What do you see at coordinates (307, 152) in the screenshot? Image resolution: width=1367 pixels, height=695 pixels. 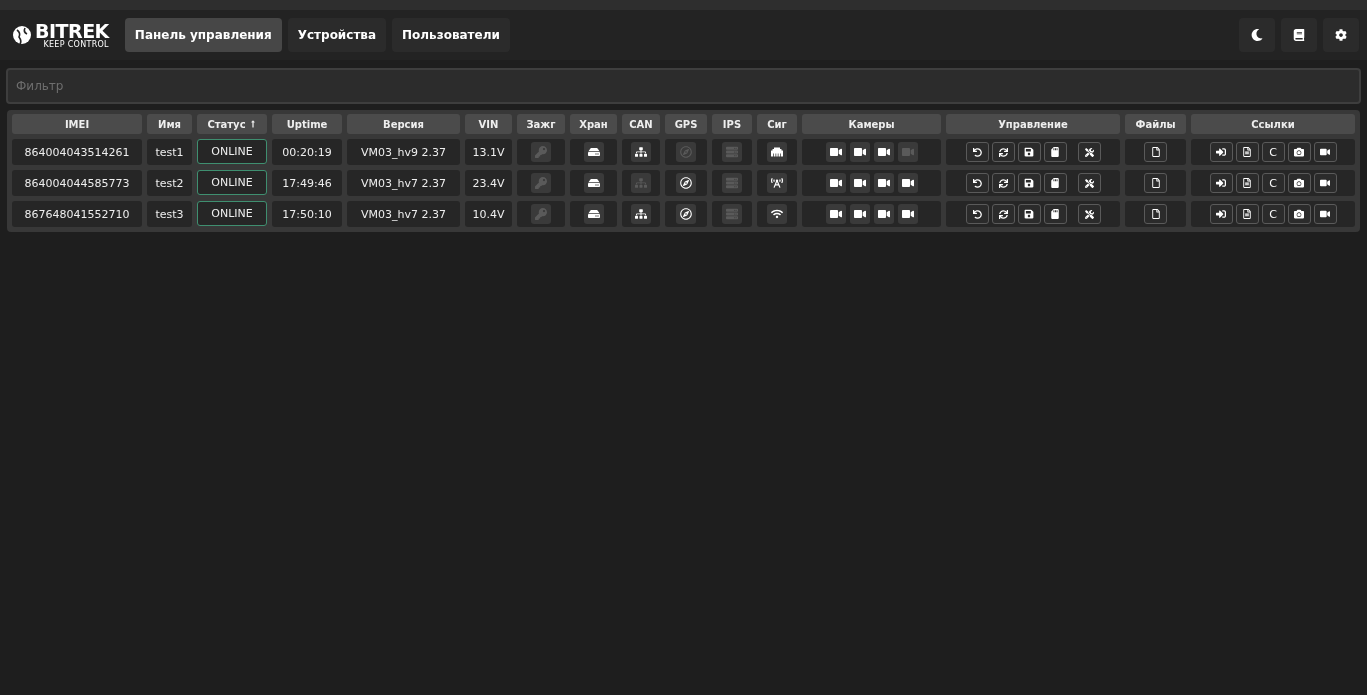 I see `table-cell: 00:20:19` at bounding box center [307, 152].